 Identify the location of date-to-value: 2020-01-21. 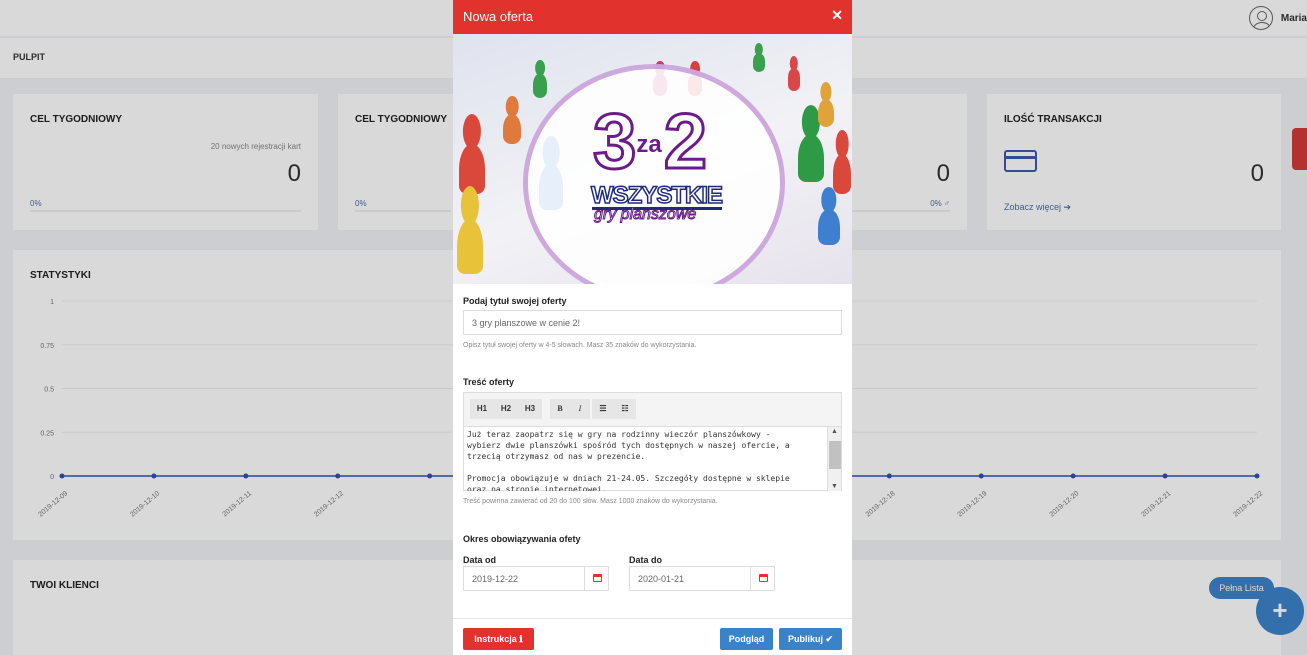
(661, 579).